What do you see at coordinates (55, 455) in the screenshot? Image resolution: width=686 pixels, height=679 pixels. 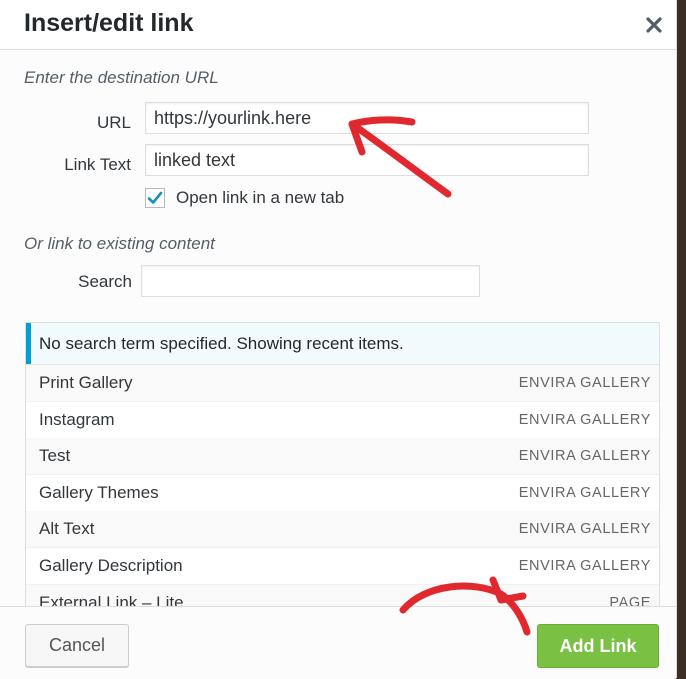 I see `result-item-title: Test` at bounding box center [55, 455].